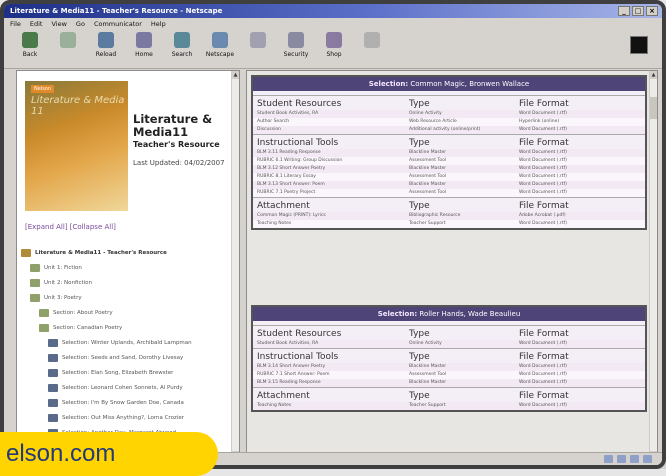 The height and width of the screenshot is (476, 666). I want to click on resource-type: Bibliographic Resource, so click(435, 215).